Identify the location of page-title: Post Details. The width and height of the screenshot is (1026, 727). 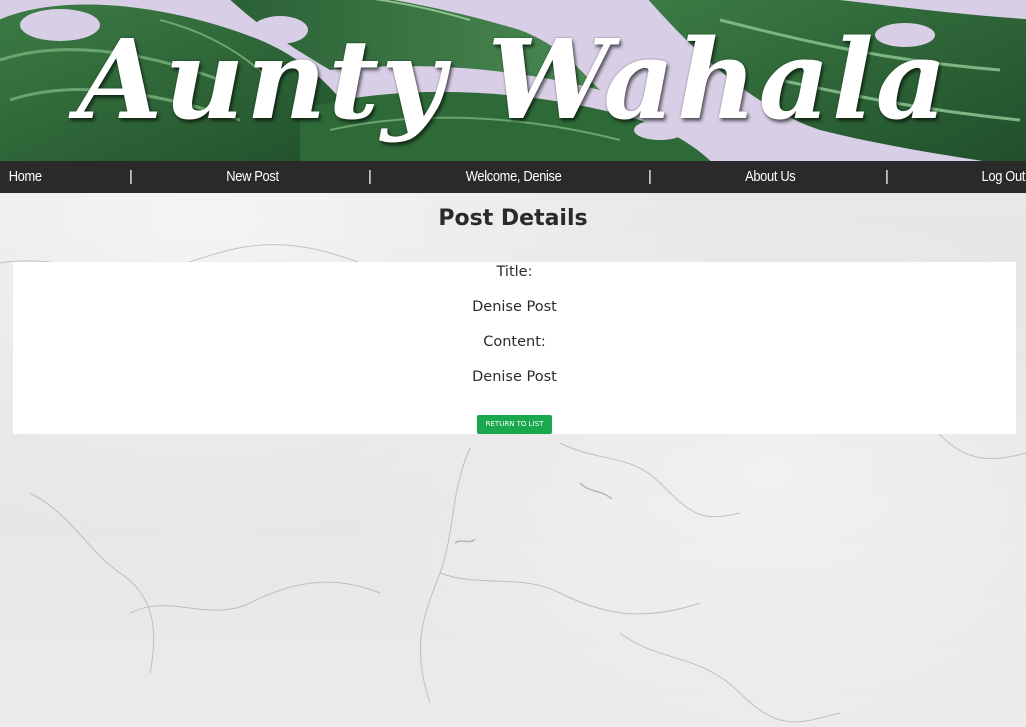
(513, 218).